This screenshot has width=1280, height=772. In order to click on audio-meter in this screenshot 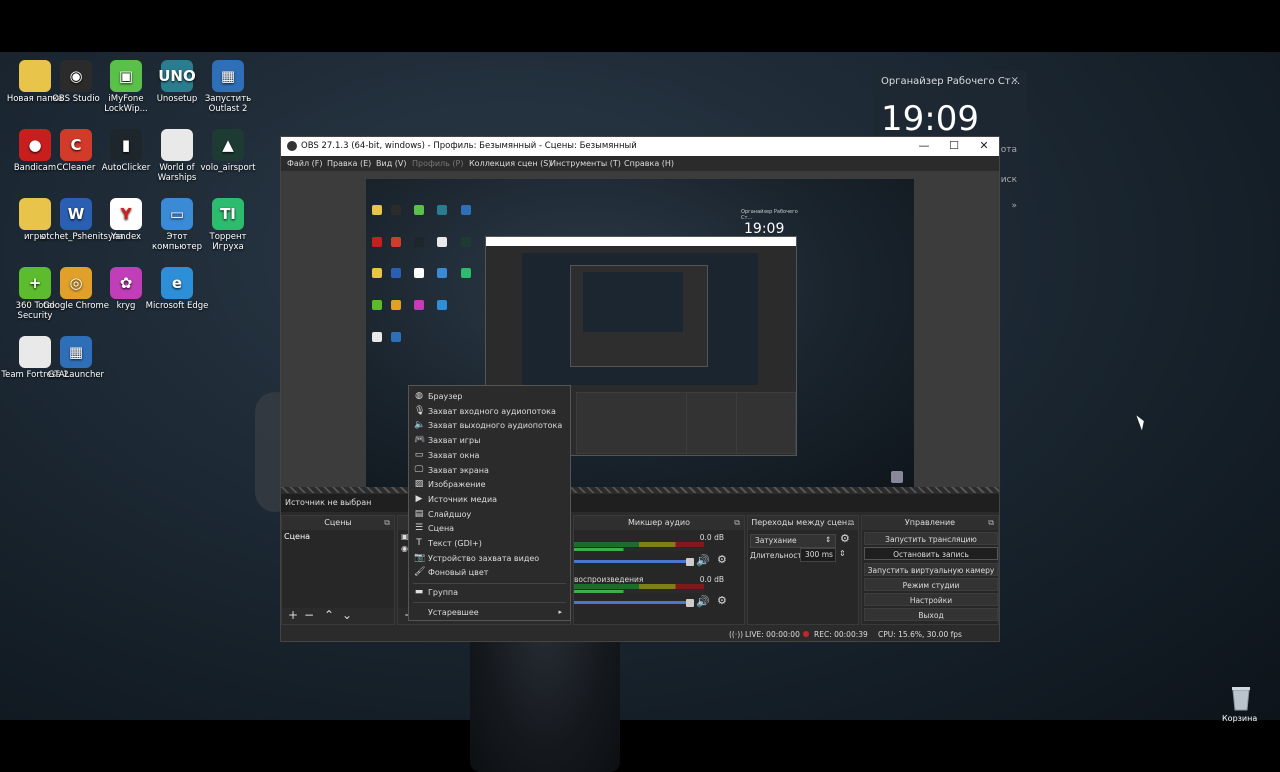, I will do `click(639, 586)`.